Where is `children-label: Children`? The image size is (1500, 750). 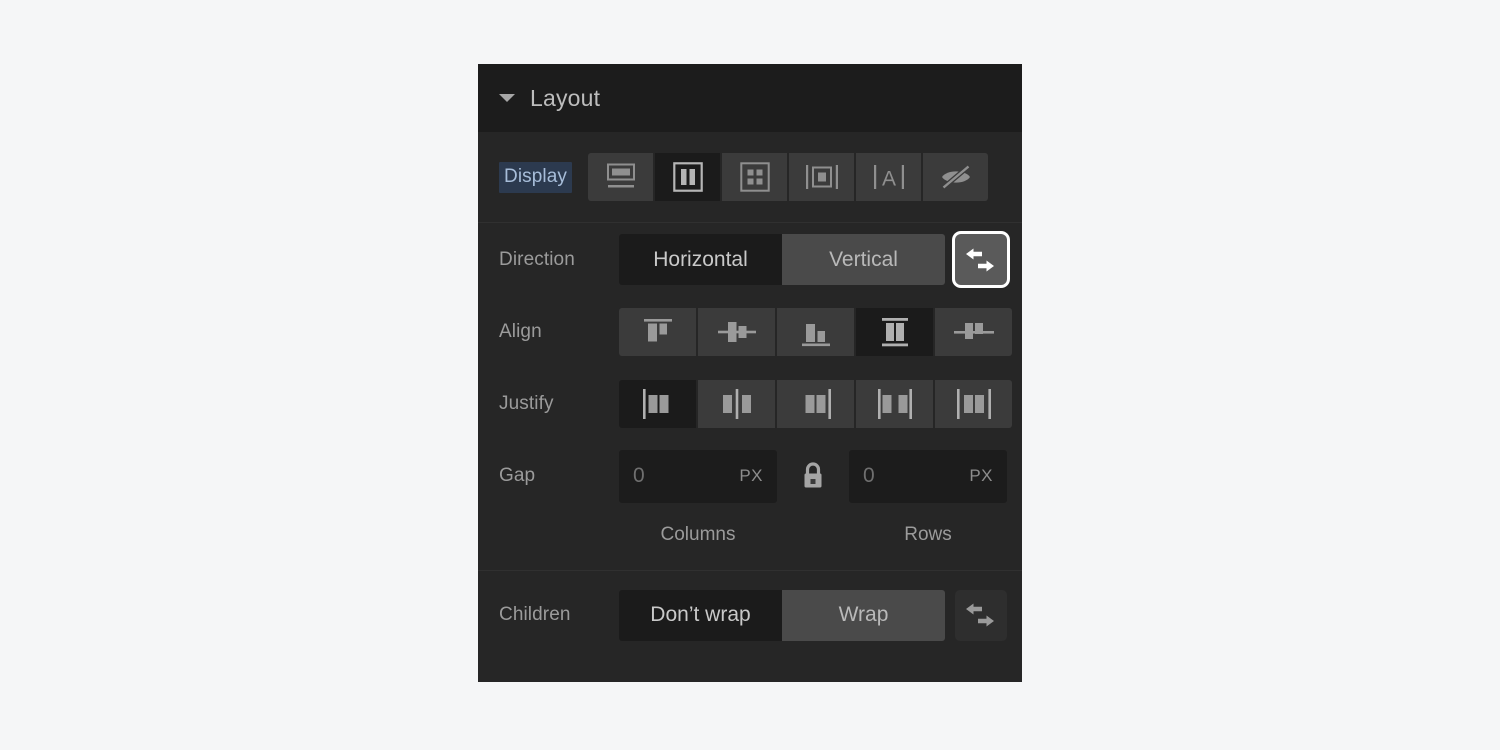
children-label: Children is located at coordinates (535, 614).